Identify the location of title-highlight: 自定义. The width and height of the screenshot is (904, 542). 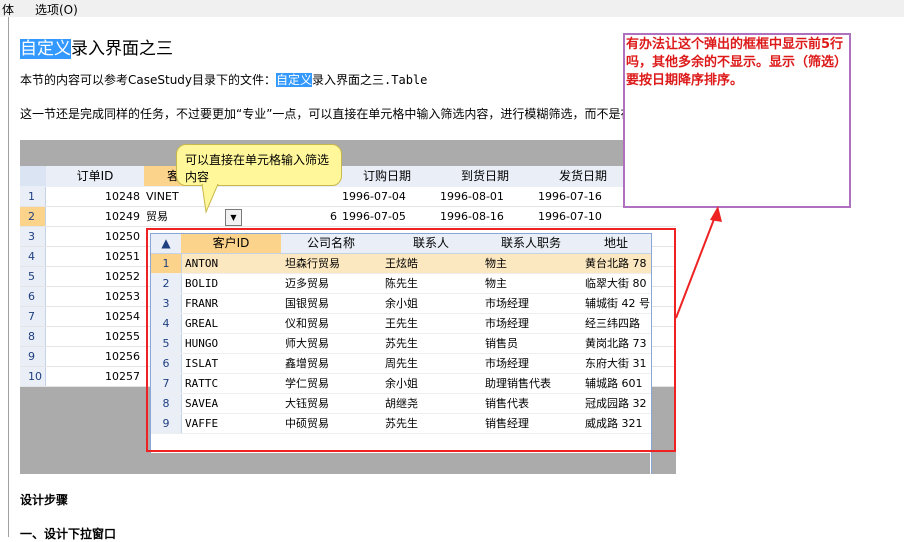
(45, 49).